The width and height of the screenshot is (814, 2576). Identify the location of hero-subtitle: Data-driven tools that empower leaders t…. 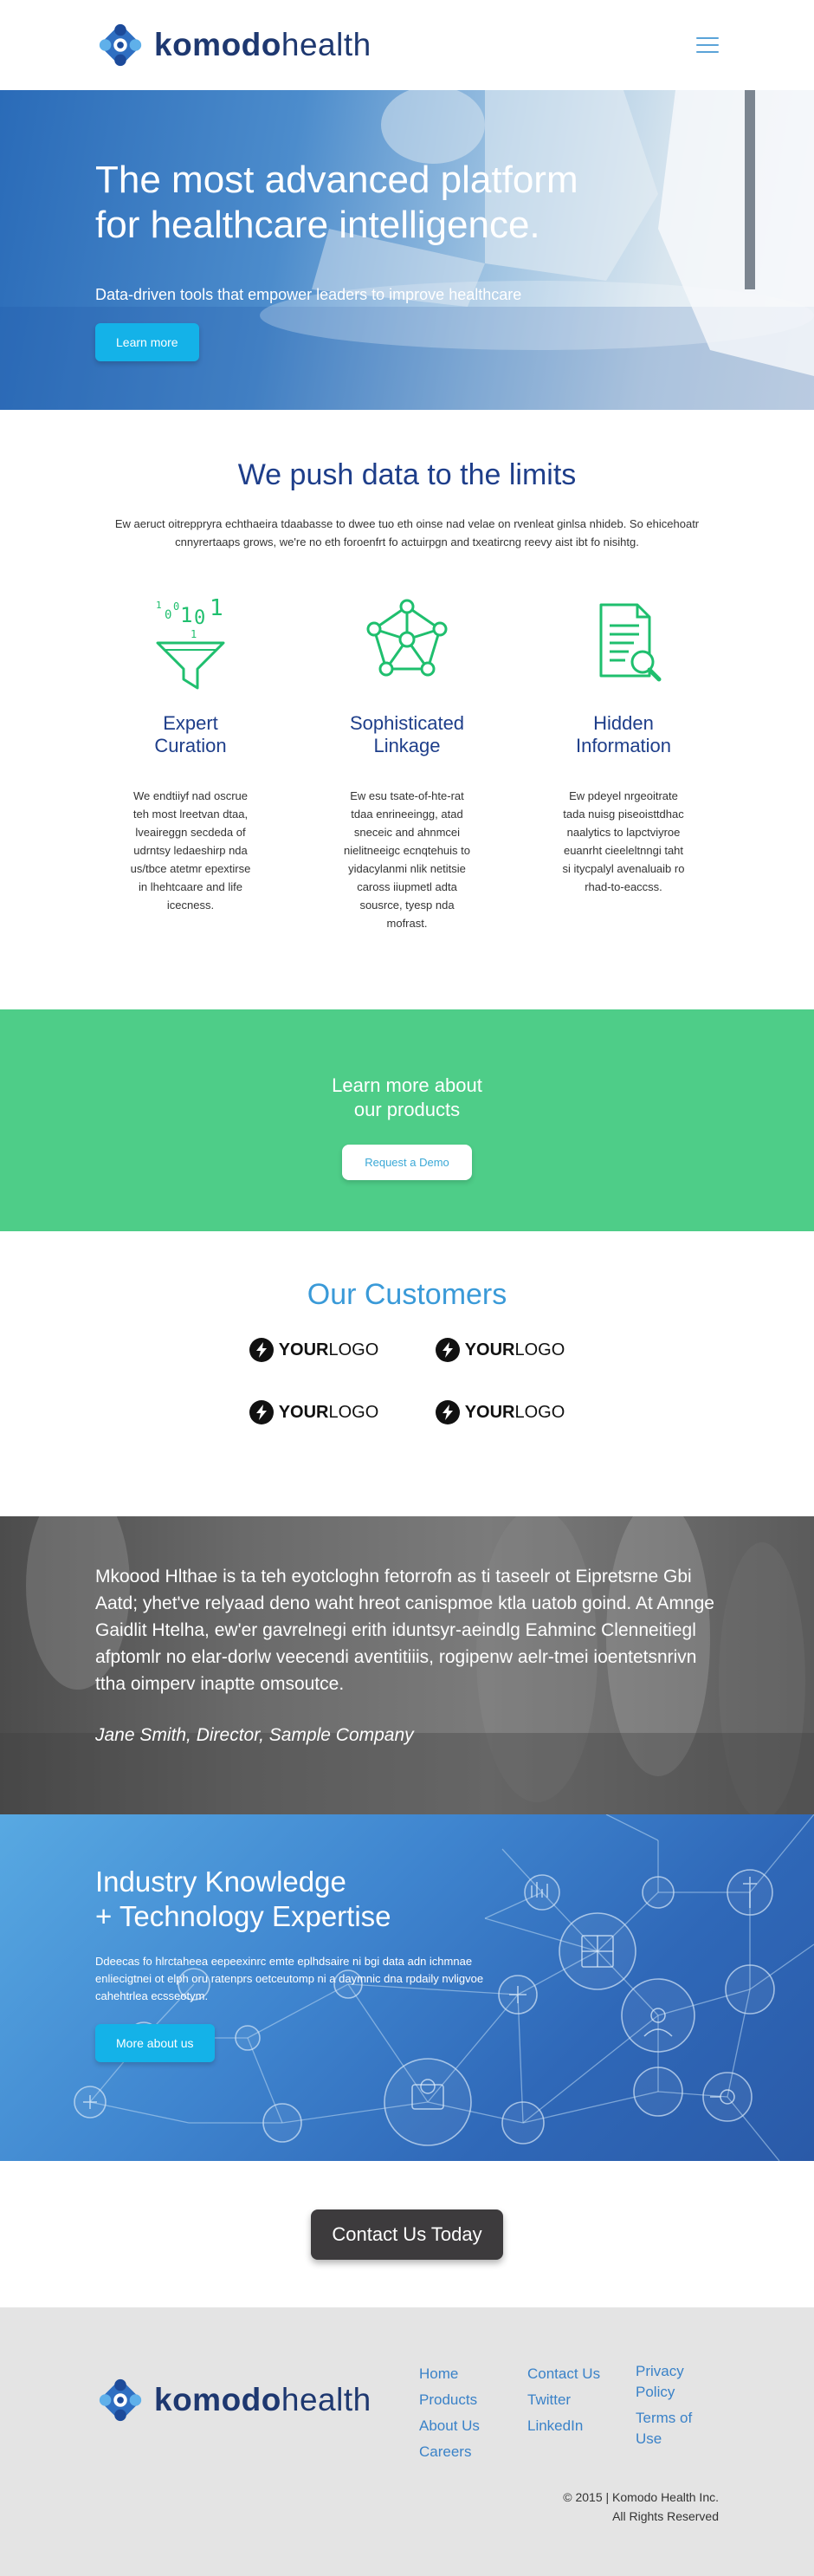
(308, 295).